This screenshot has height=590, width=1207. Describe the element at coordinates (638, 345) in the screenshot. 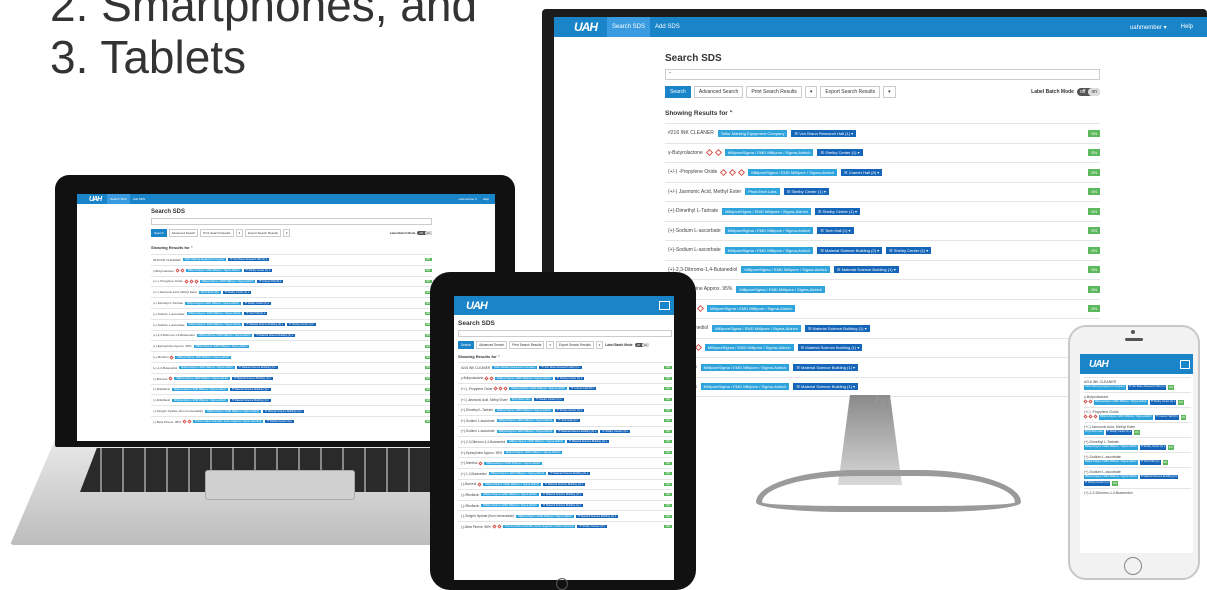

I see `toggle-off: off` at that location.